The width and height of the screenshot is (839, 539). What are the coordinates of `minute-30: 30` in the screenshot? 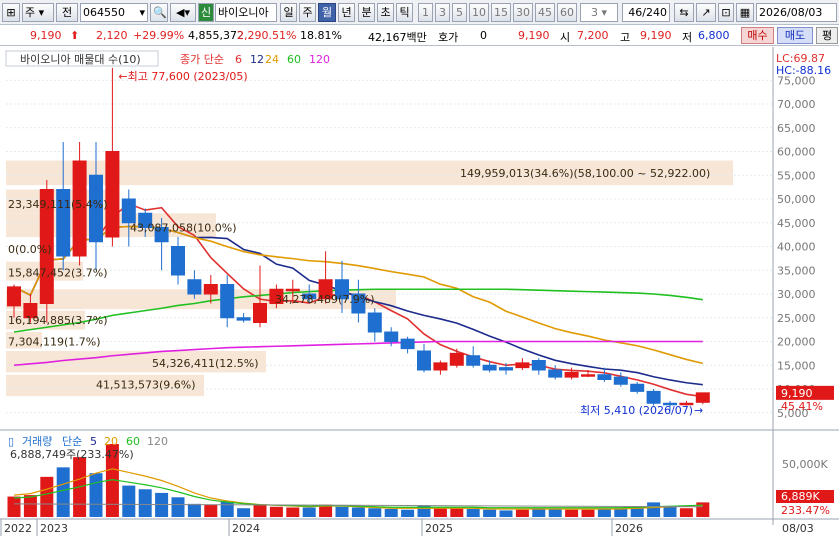 It's located at (523, 12).